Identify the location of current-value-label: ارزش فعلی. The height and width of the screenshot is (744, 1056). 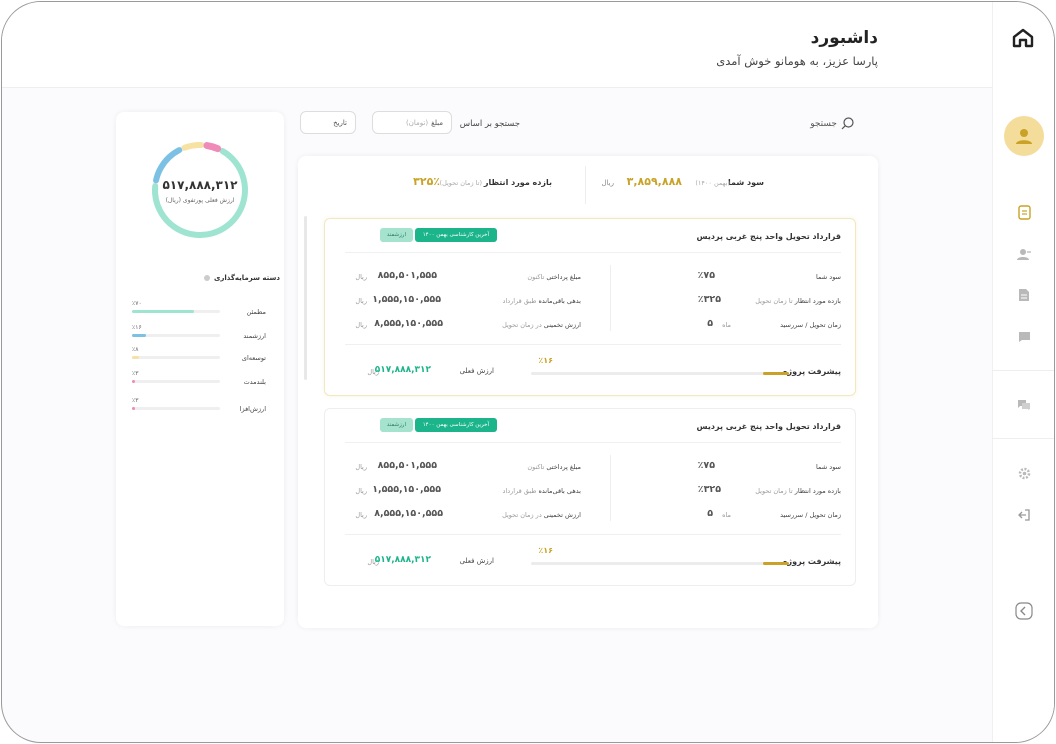
(476, 371).